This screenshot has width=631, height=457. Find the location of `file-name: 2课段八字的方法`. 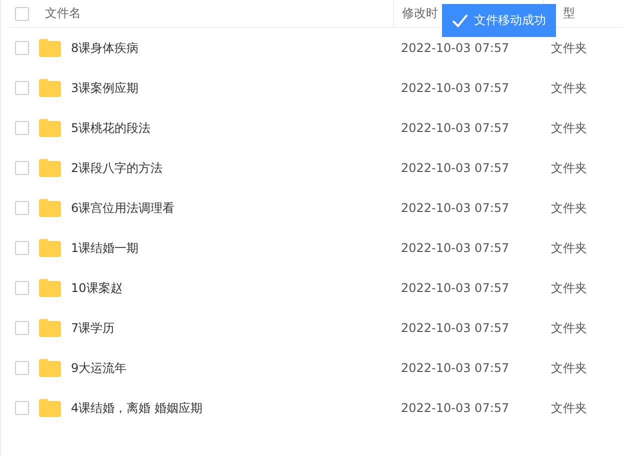

file-name: 2课段八字的方法 is located at coordinates (117, 168).